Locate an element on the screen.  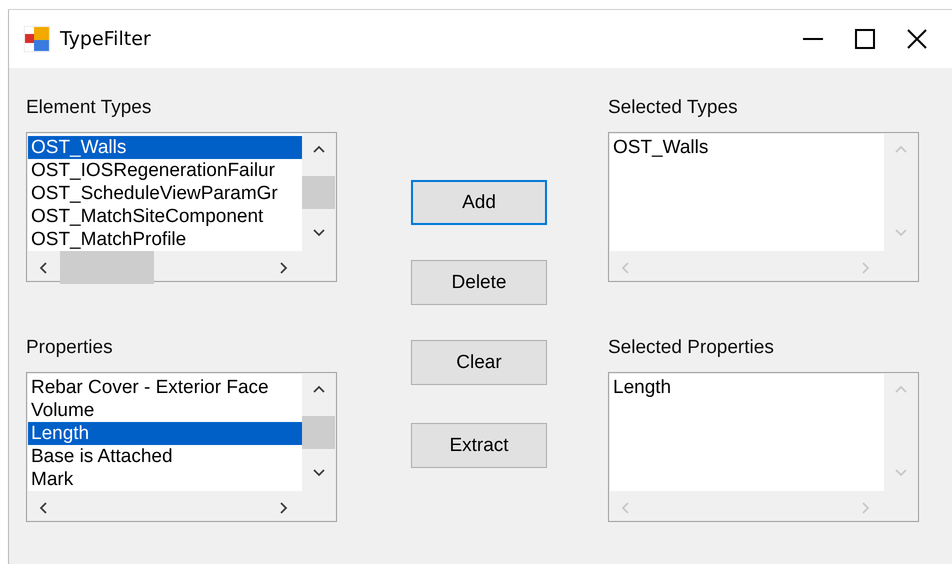
action-button: Add is located at coordinates (479, 202).